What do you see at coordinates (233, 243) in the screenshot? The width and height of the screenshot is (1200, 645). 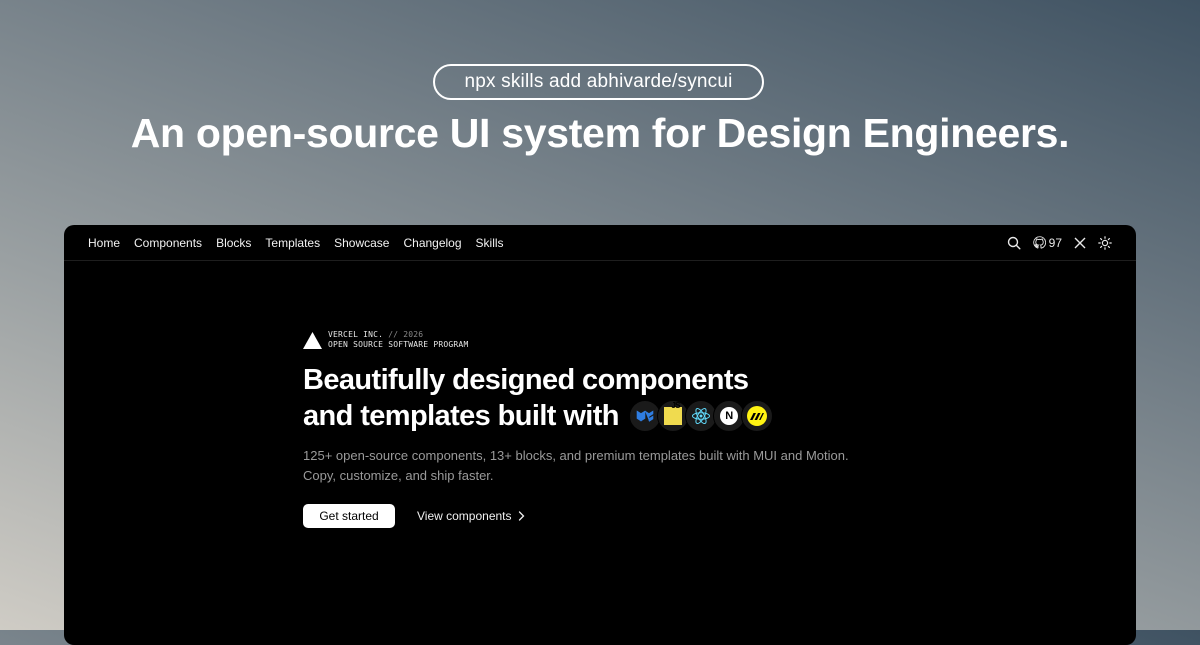 I see `nav-blocks: Blocks` at bounding box center [233, 243].